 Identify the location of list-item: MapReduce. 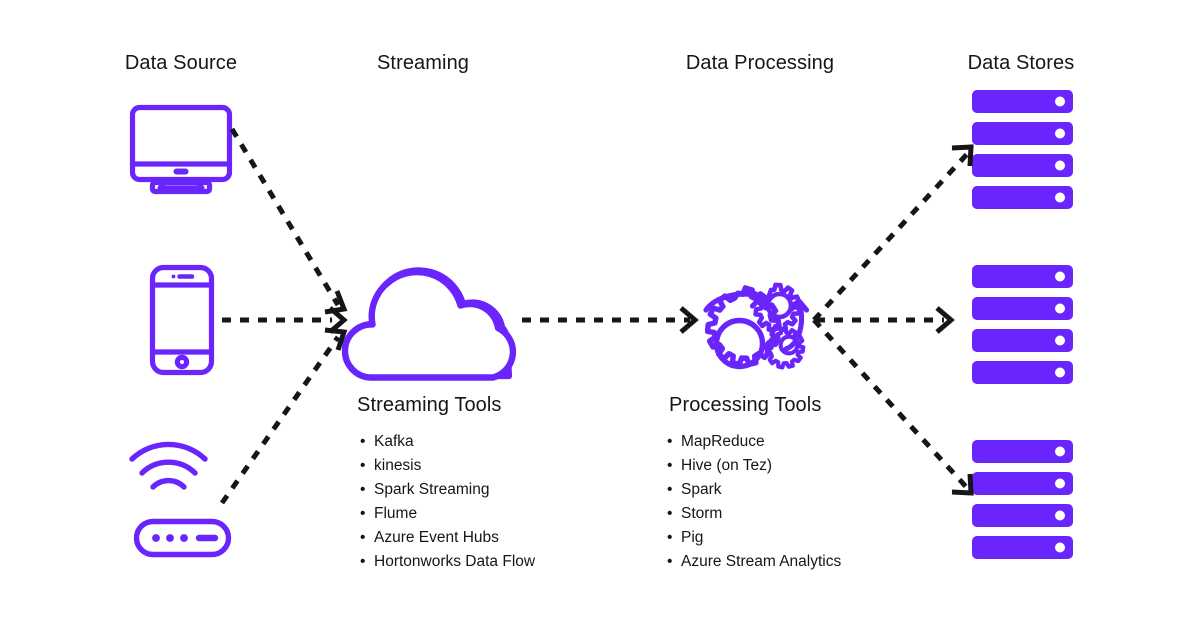
(754, 442).